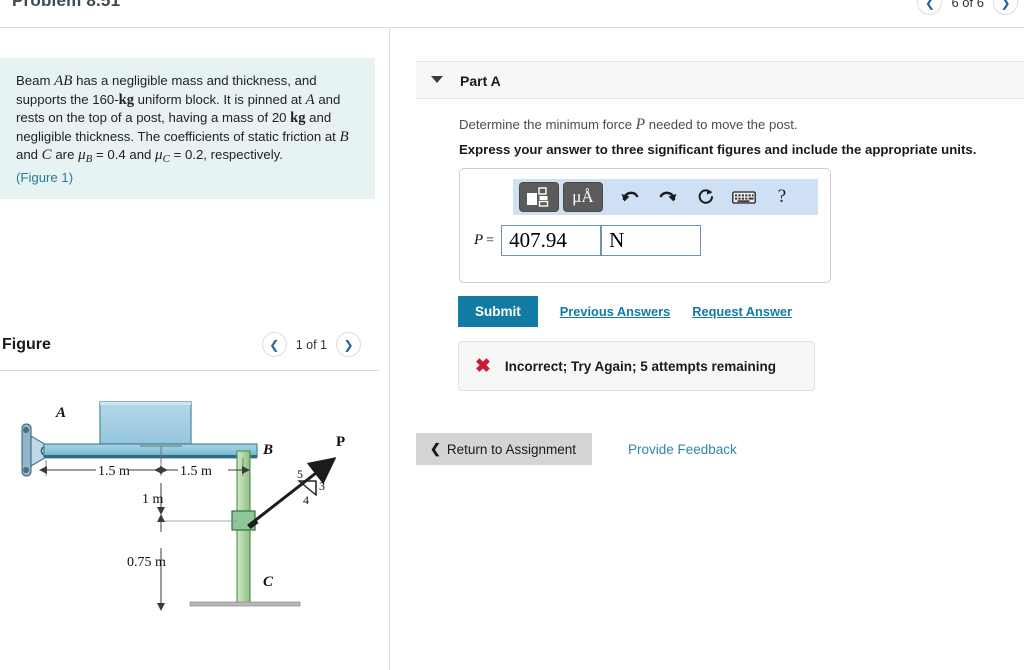 Image resolution: width=1024 pixels, height=670 pixels. I want to click on mu-b-symbol: μ, so click(82, 155).